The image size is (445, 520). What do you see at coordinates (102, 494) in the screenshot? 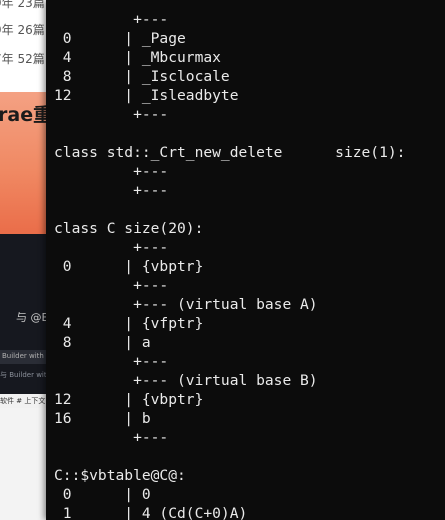
I see `terminal-line: 0 | 0` at bounding box center [102, 494].